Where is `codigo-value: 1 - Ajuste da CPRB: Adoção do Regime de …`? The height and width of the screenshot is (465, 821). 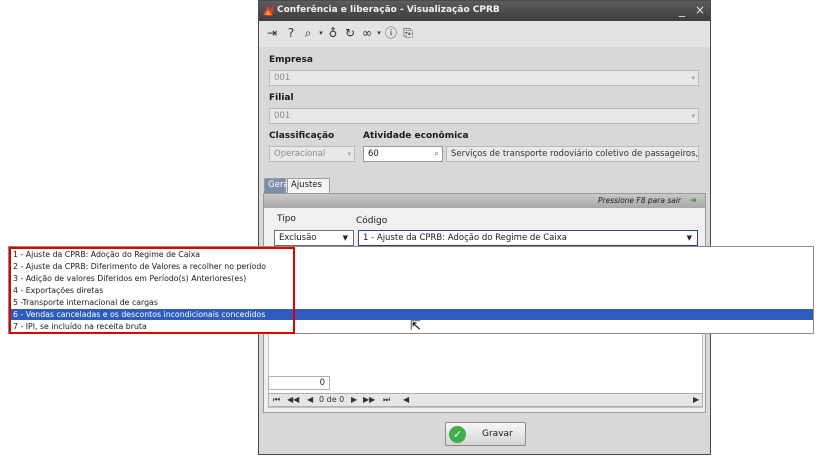 codigo-value: 1 - Ajuste da CPRB: Adoção do Regime de … is located at coordinates (465, 238).